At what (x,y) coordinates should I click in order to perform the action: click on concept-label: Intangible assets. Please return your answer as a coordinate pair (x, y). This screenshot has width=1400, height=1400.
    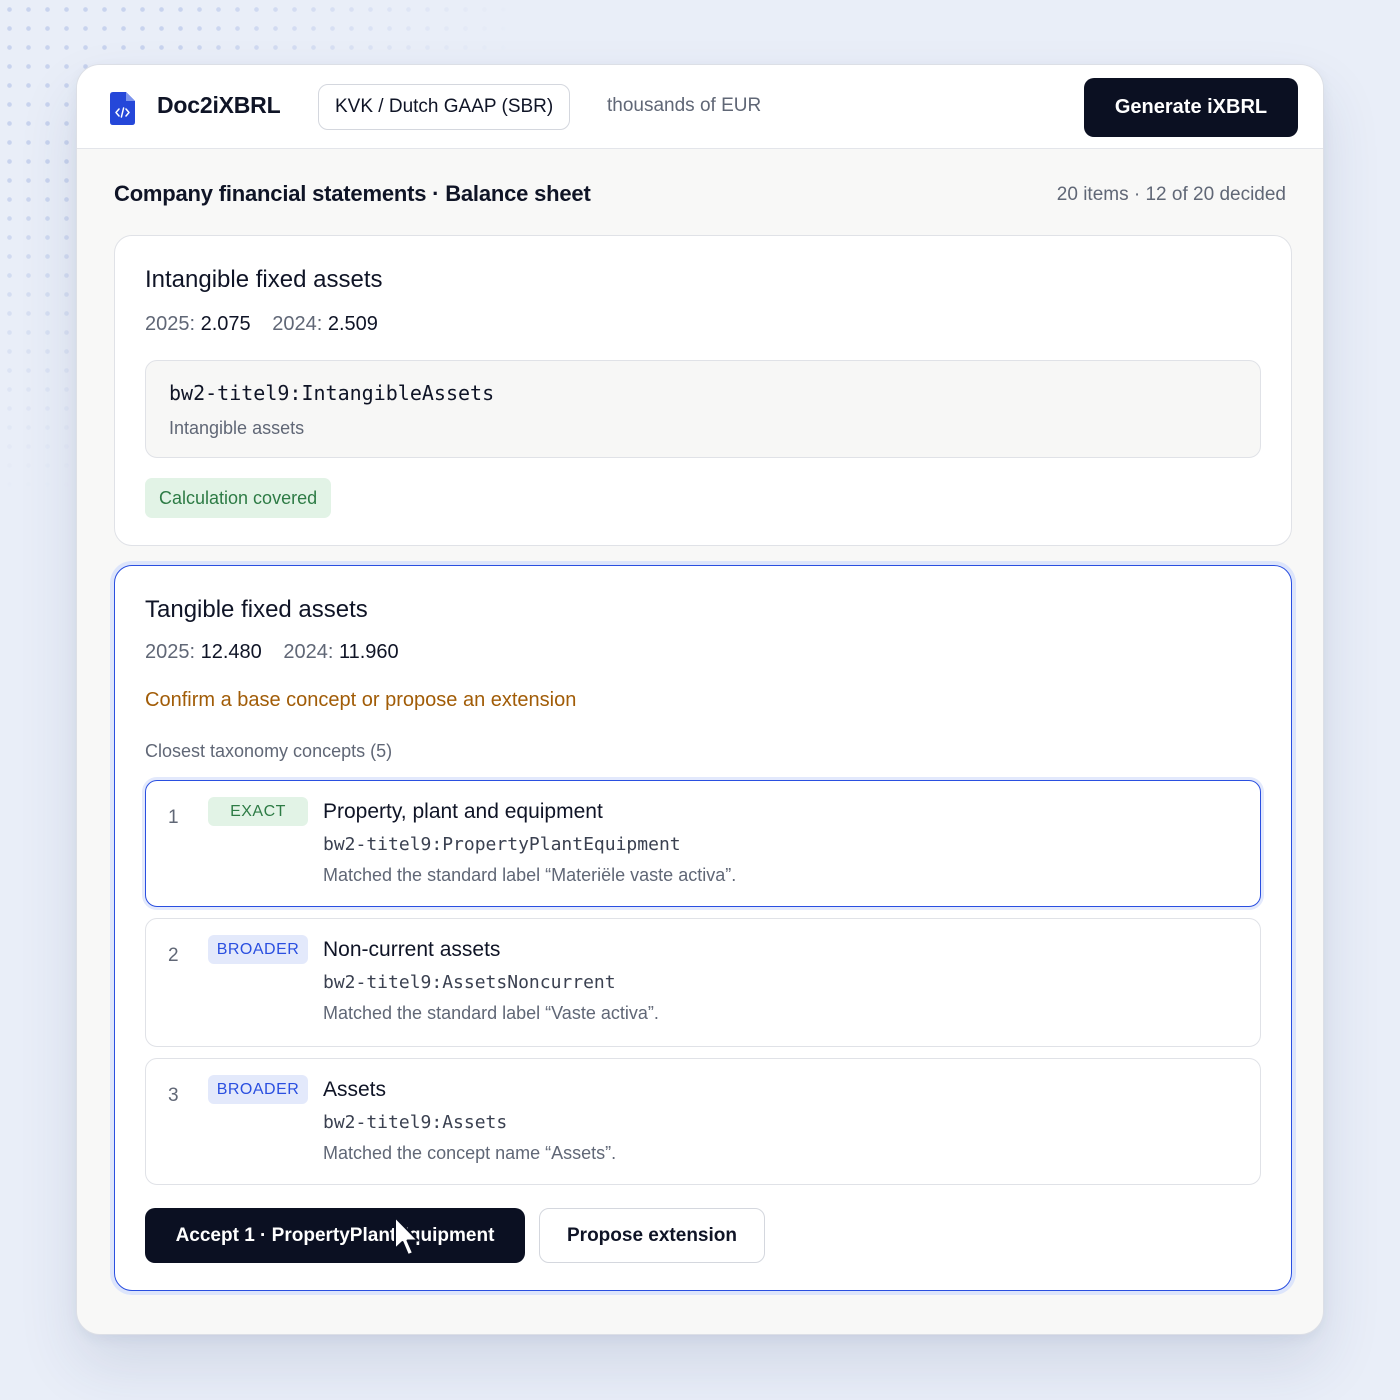
    Looking at the image, I should click on (237, 428).